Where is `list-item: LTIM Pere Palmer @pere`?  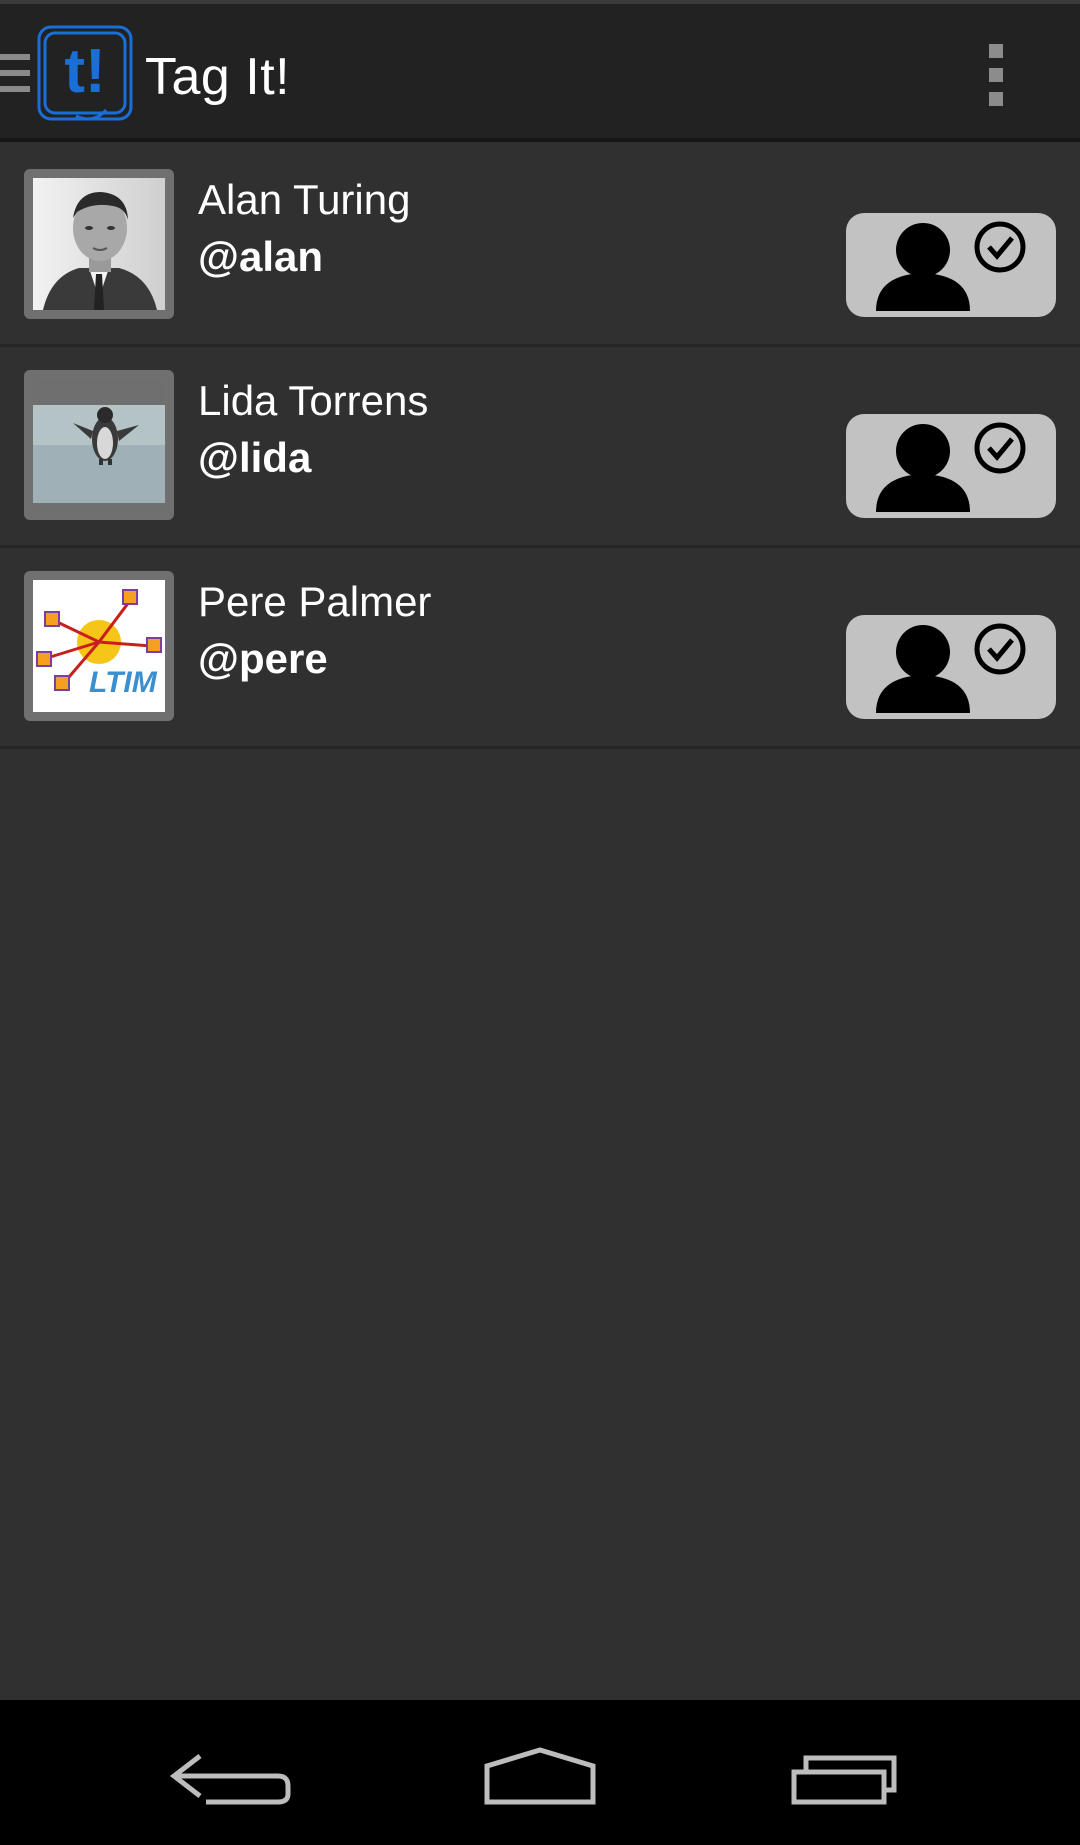 list-item: LTIM Pere Palmer @pere is located at coordinates (540, 648).